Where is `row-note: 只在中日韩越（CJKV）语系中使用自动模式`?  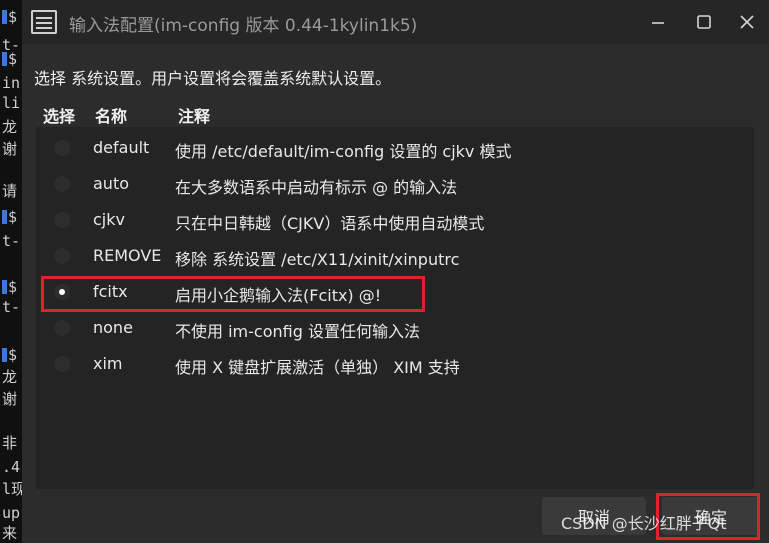
row-note: 只在中日韩越（CJKV）语系中使用自动模式 is located at coordinates (330, 223).